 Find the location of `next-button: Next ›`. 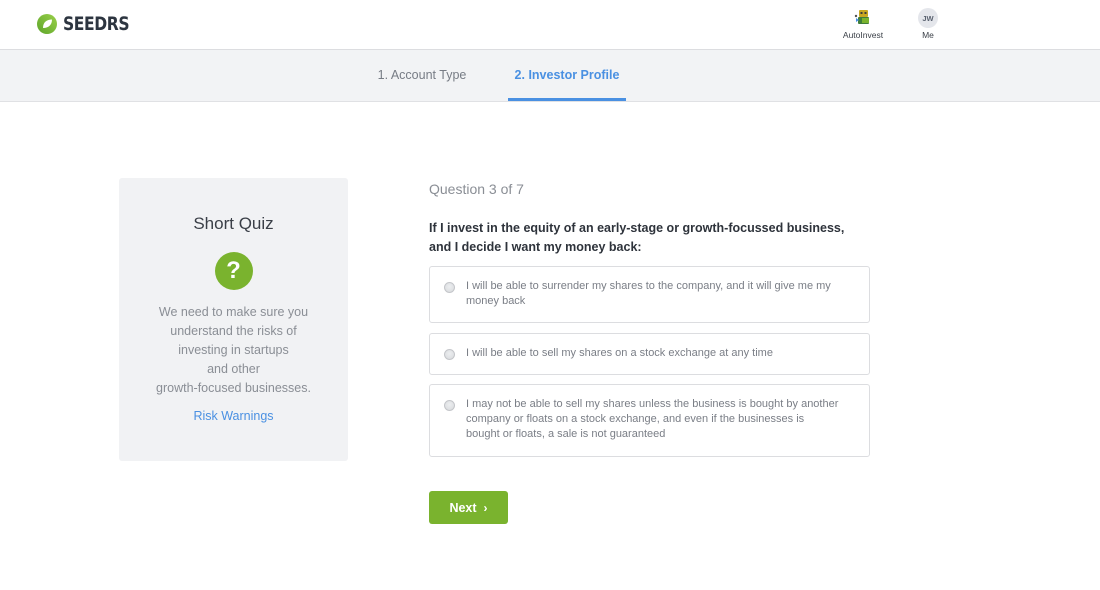

next-button: Next › is located at coordinates (468, 507).